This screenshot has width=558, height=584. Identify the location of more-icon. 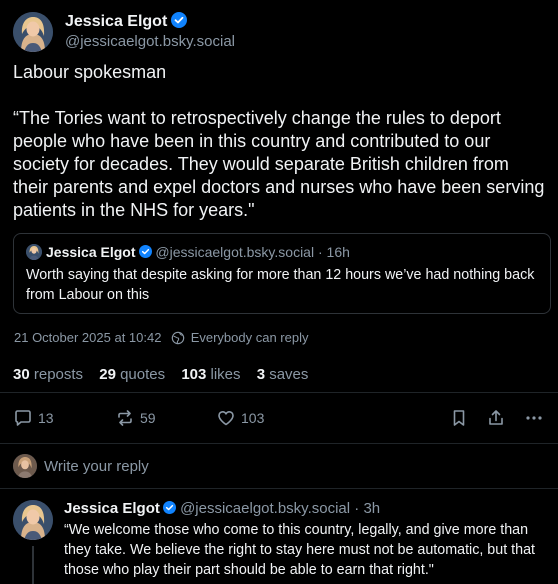
(534, 418).